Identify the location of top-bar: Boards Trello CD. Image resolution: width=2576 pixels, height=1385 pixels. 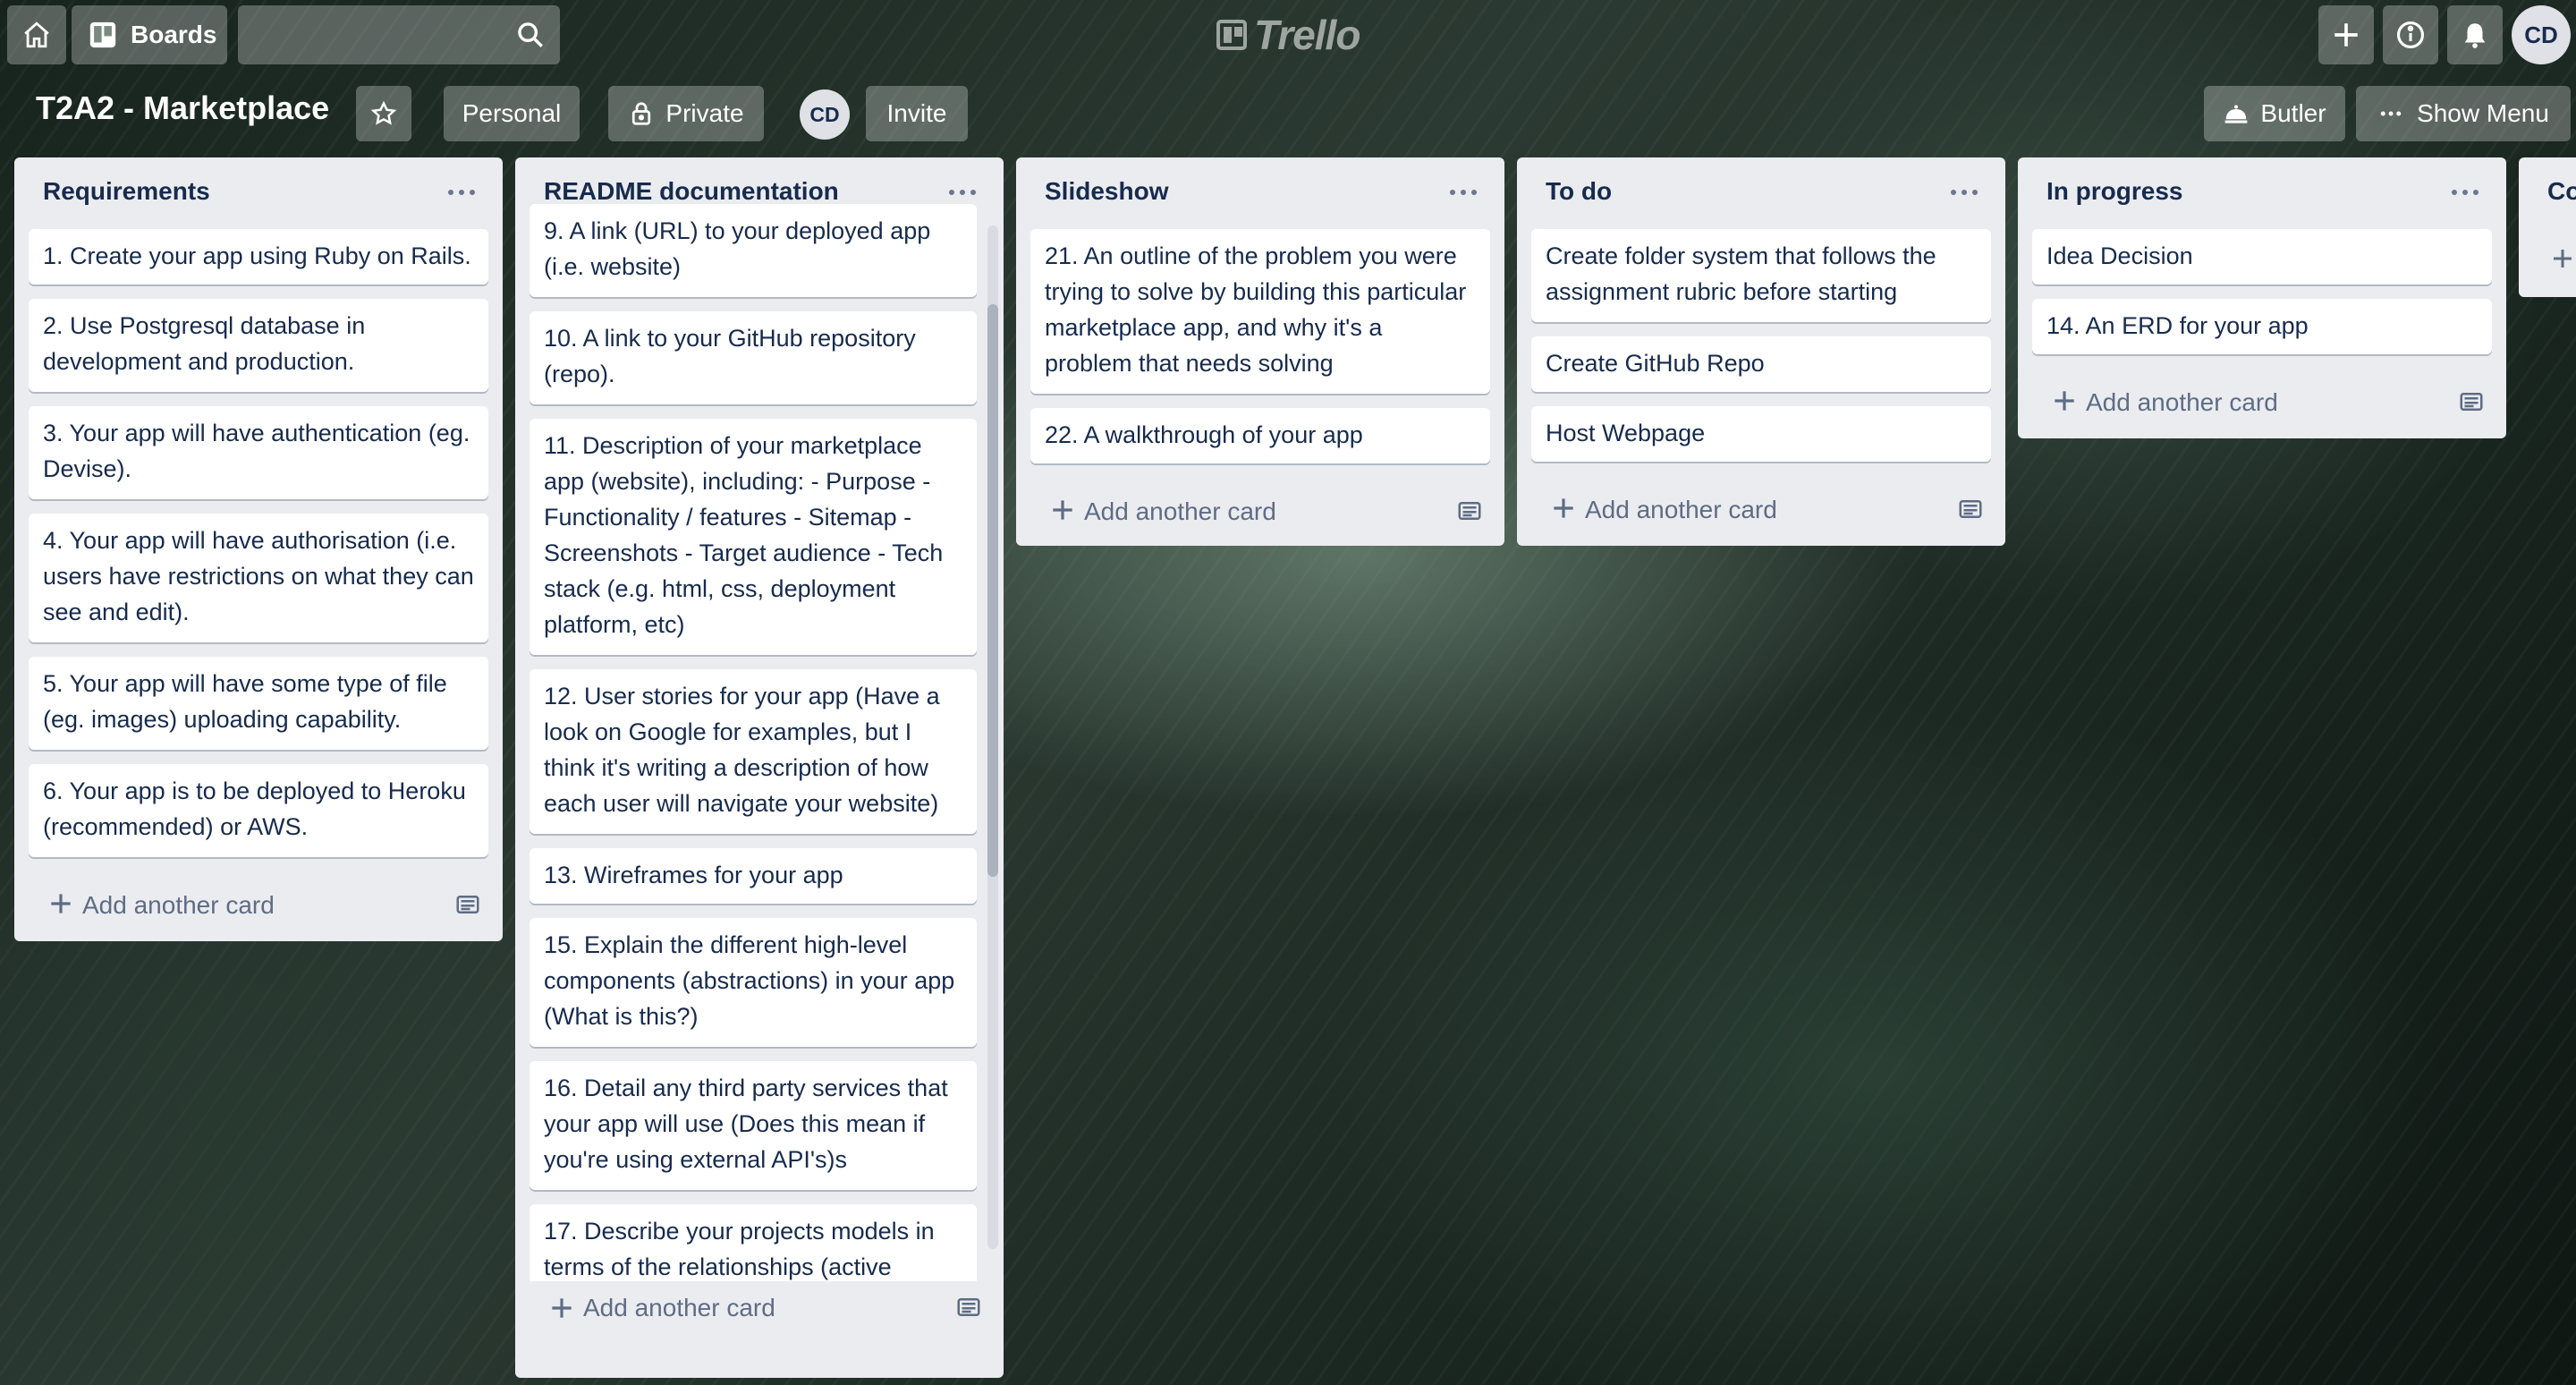
(1288, 36).